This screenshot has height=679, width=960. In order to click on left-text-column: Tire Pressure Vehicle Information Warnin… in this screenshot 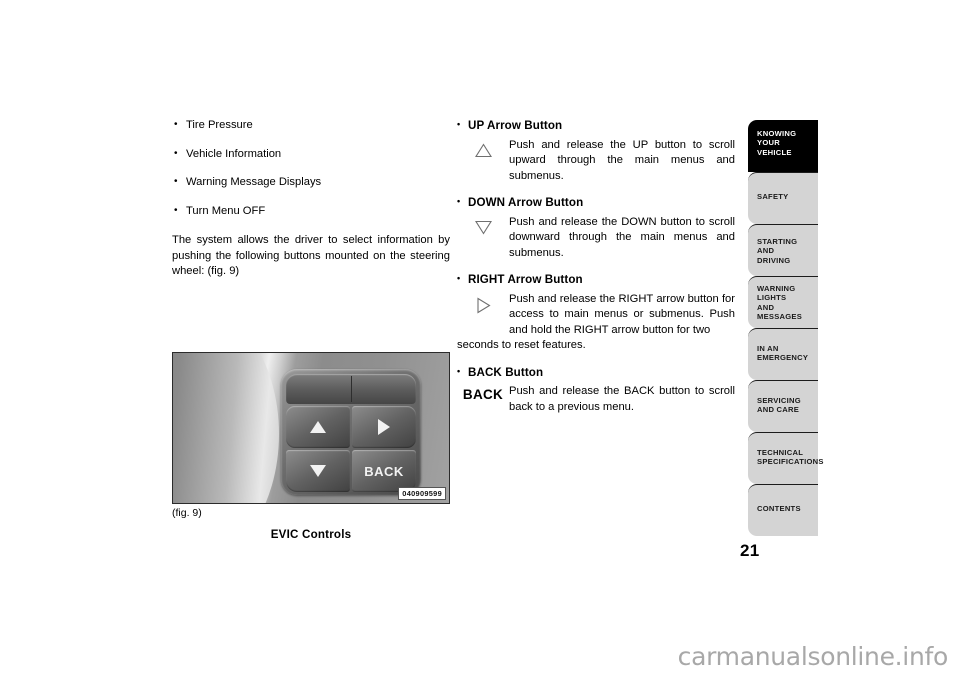, I will do `click(311, 198)`.